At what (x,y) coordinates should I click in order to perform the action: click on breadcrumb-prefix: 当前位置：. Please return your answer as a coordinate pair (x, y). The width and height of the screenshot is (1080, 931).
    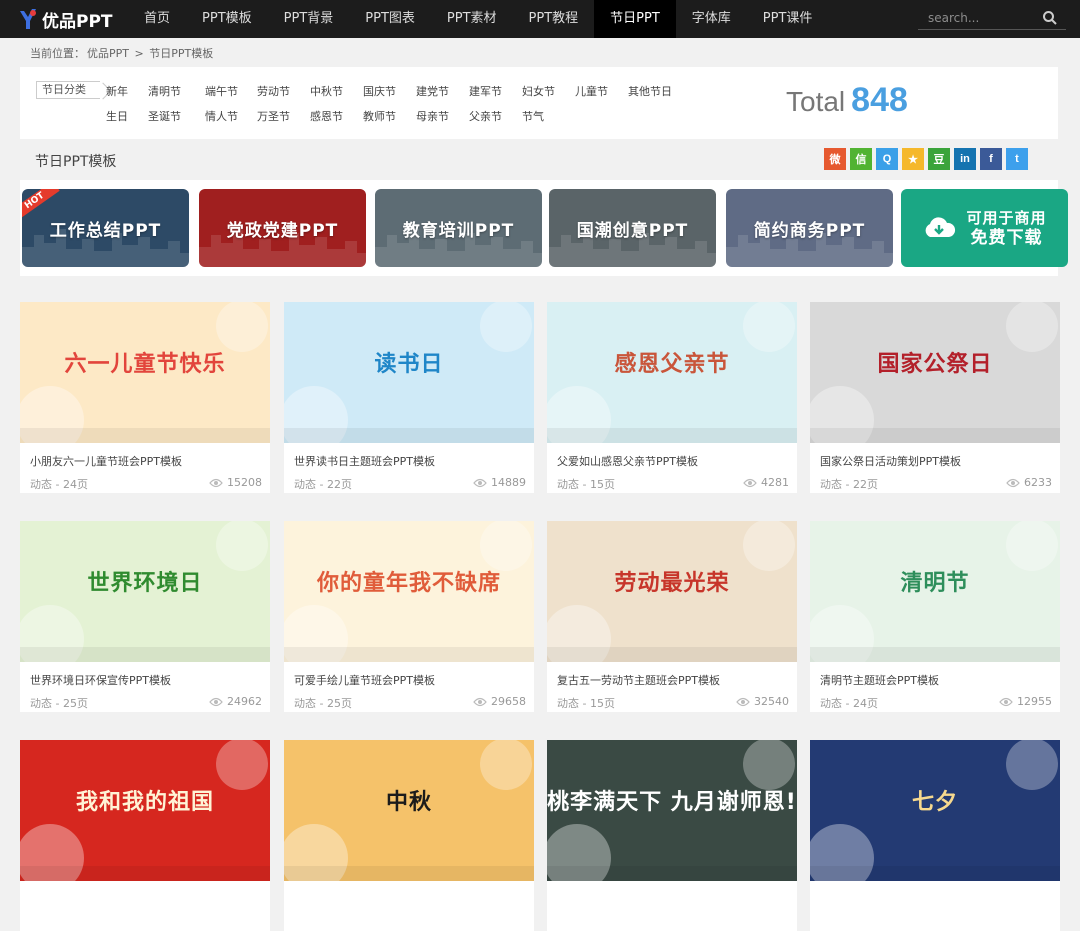
    Looking at the image, I should click on (57, 53).